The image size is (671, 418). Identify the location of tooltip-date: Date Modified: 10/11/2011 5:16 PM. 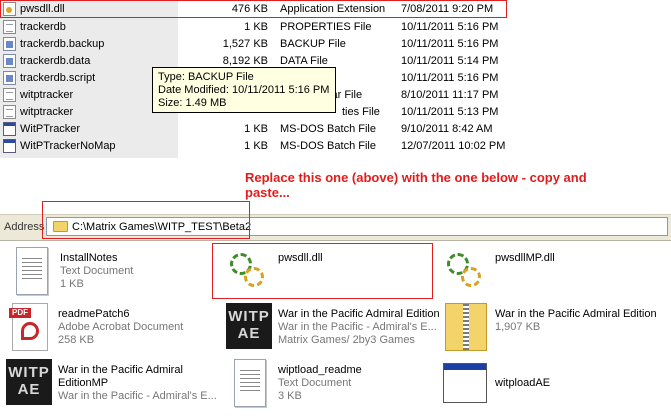
(244, 90).